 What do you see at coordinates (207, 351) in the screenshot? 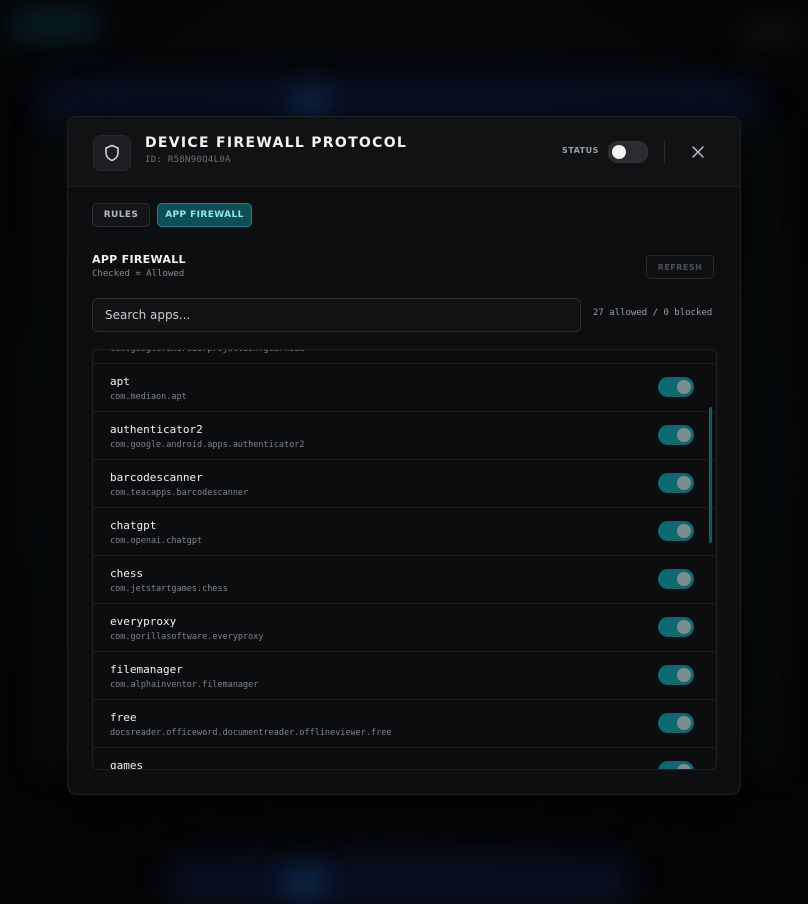
I see `app-package: com.google.android.projection.gearhead` at bounding box center [207, 351].